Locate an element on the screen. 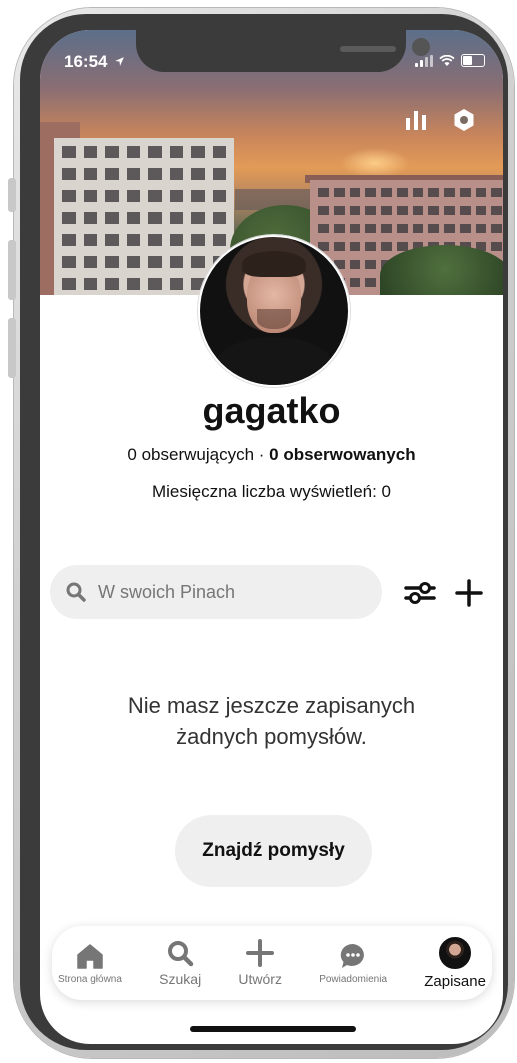 Image resolution: width=517 pixels, height=1063 pixels. signal-icon is located at coordinates (424, 60).